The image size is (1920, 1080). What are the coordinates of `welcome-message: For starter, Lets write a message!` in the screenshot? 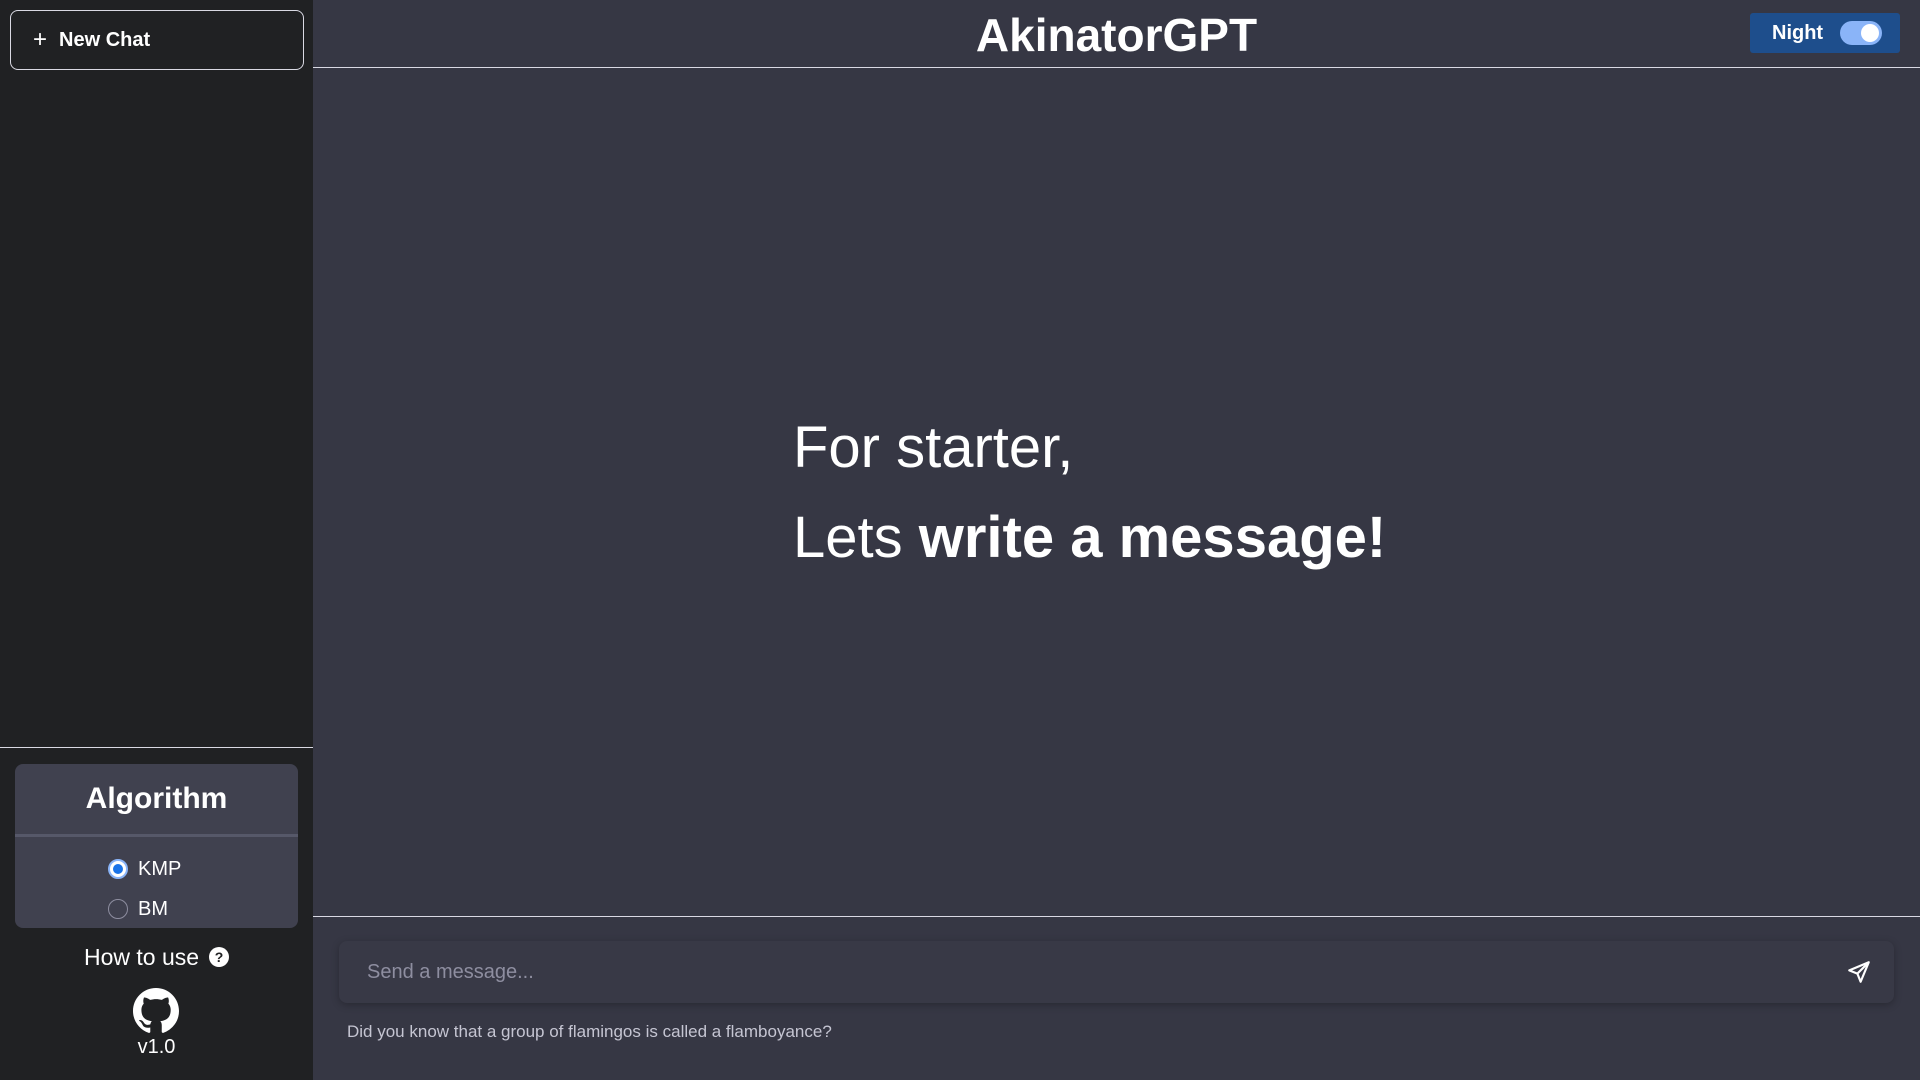 It's located at (1089, 498).